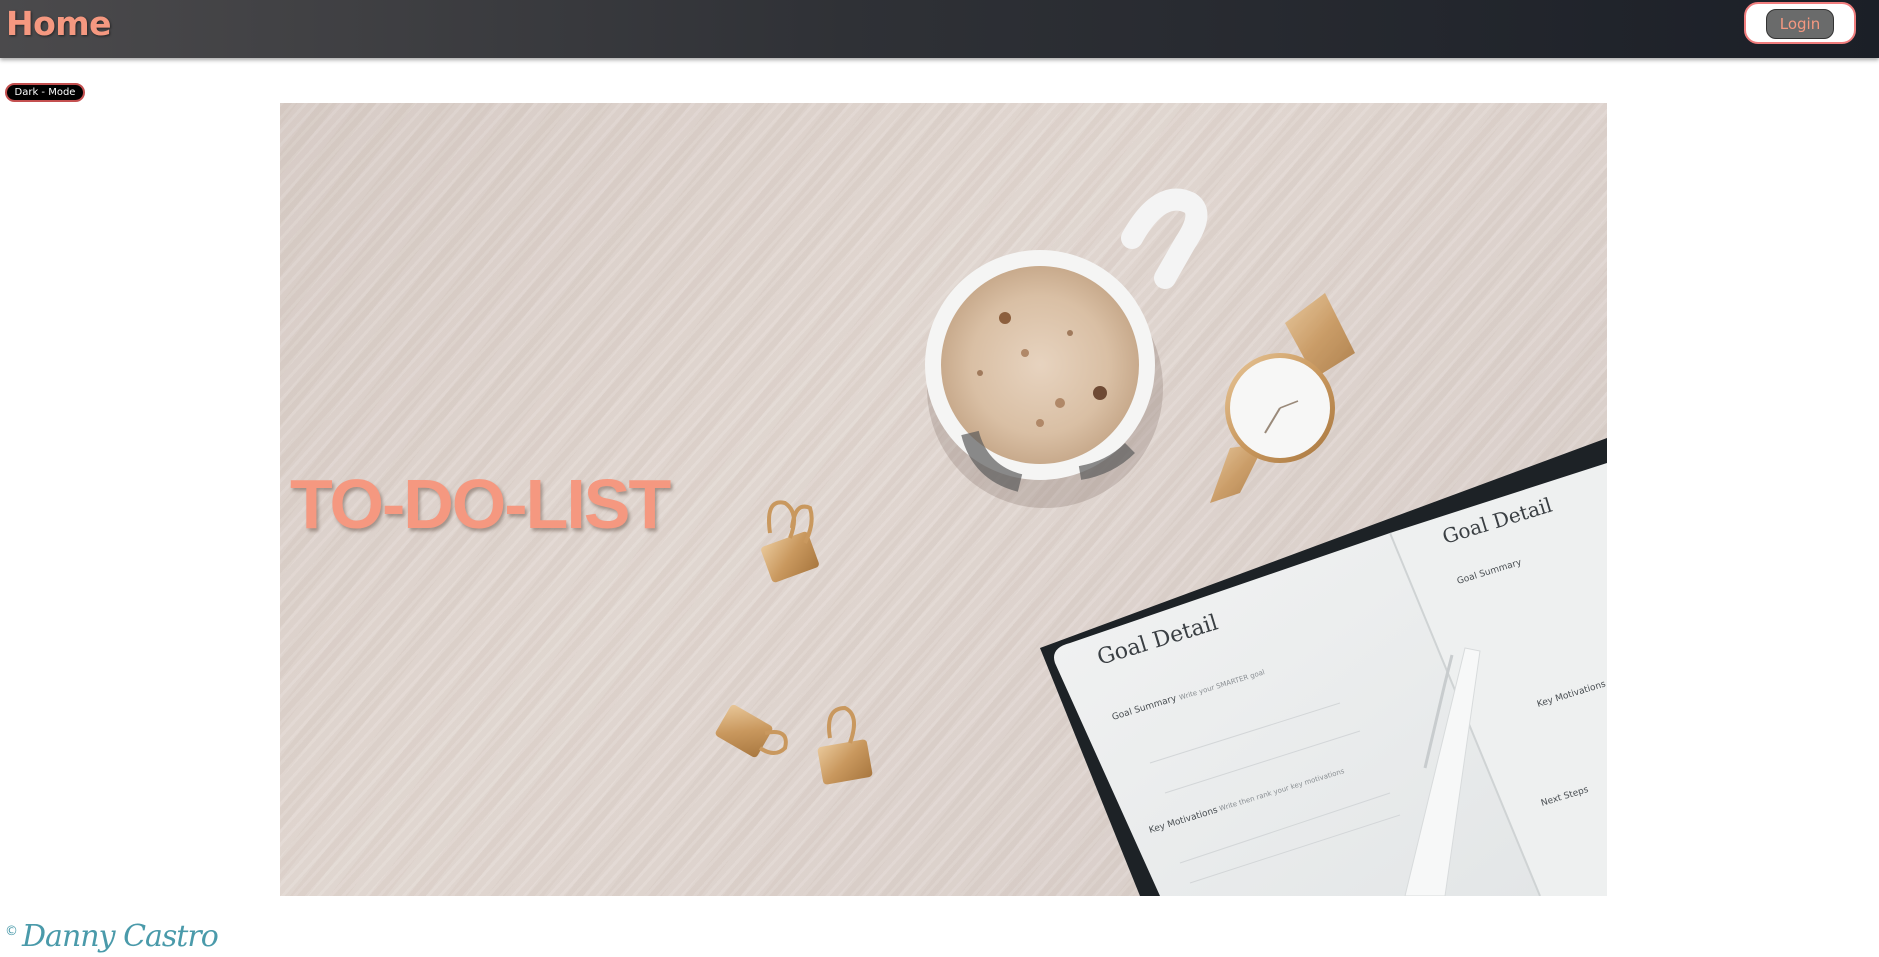 This screenshot has height=957, width=1879. I want to click on login-button: Login, so click(1800, 24).